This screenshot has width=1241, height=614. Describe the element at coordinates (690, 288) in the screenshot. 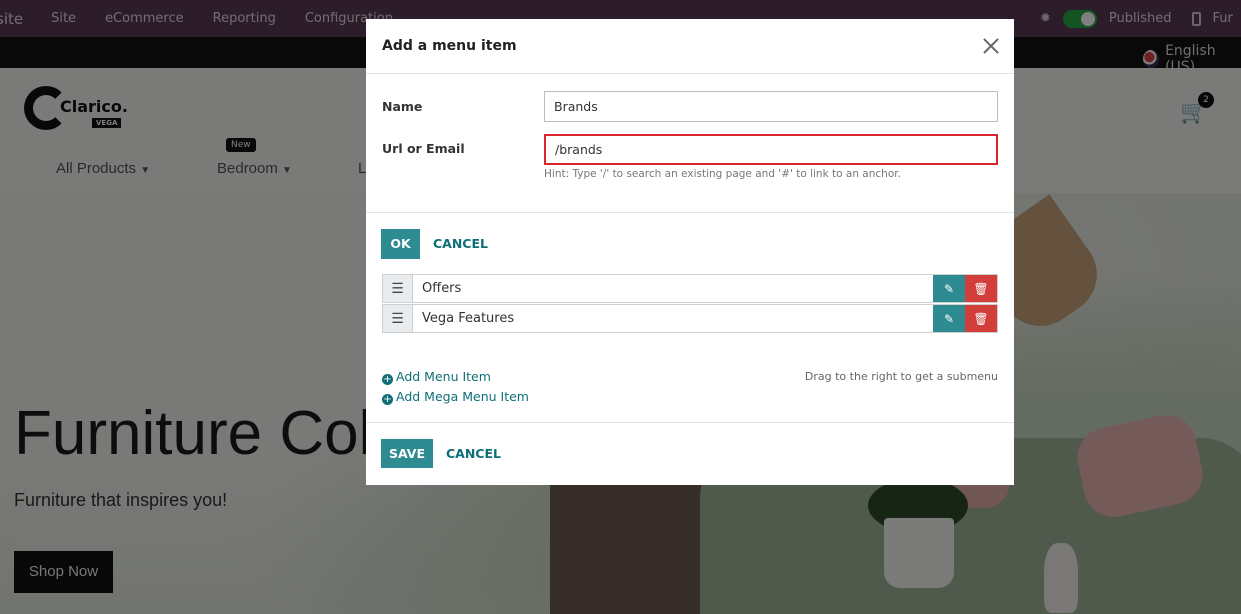

I see `menu-row-offers: ☰ Offers ✎ 🗑` at that location.